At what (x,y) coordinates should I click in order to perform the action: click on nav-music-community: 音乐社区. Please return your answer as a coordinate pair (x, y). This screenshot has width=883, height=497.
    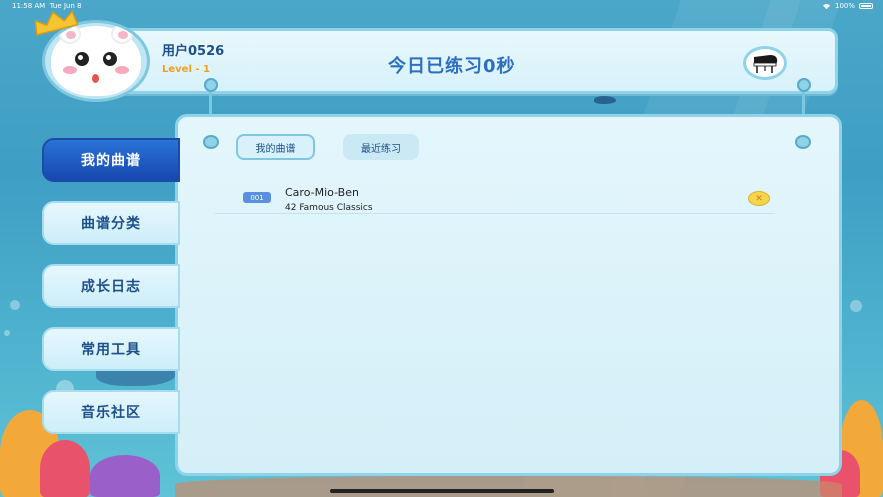
    Looking at the image, I should click on (111, 412).